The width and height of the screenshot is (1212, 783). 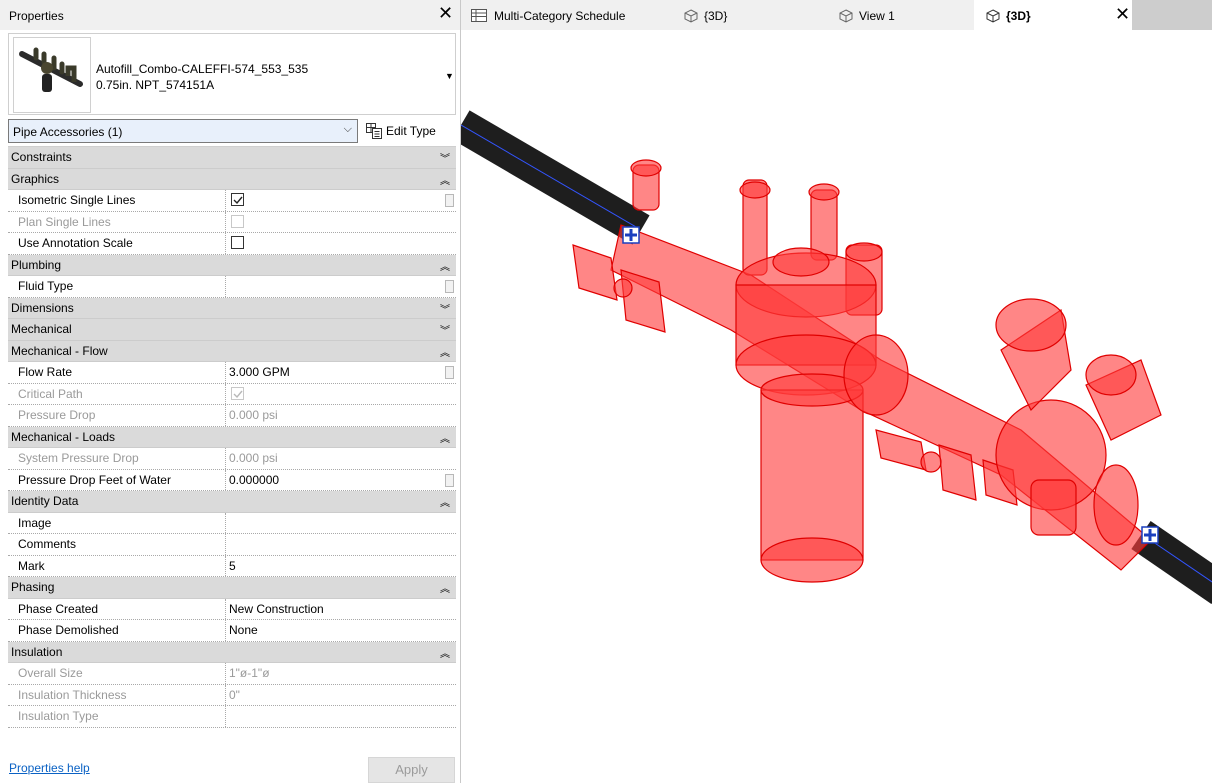 I want to click on category-label: Dimensions, so click(x=42, y=307).